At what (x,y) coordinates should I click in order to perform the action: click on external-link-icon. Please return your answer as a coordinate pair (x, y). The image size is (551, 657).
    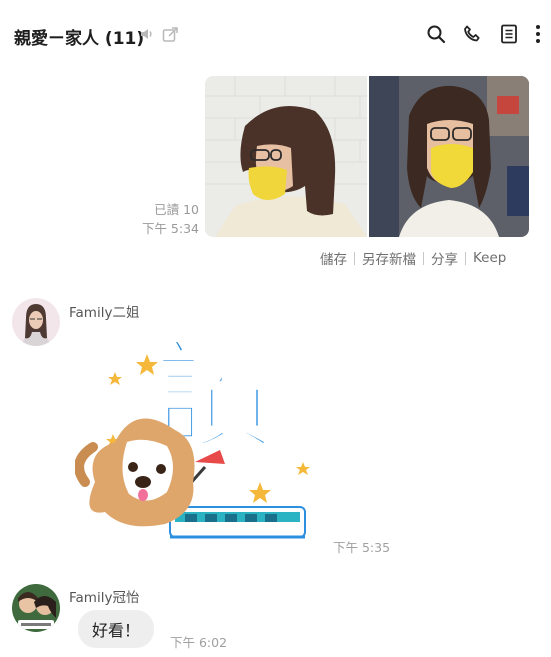
    Looking at the image, I should click on (170, 36).